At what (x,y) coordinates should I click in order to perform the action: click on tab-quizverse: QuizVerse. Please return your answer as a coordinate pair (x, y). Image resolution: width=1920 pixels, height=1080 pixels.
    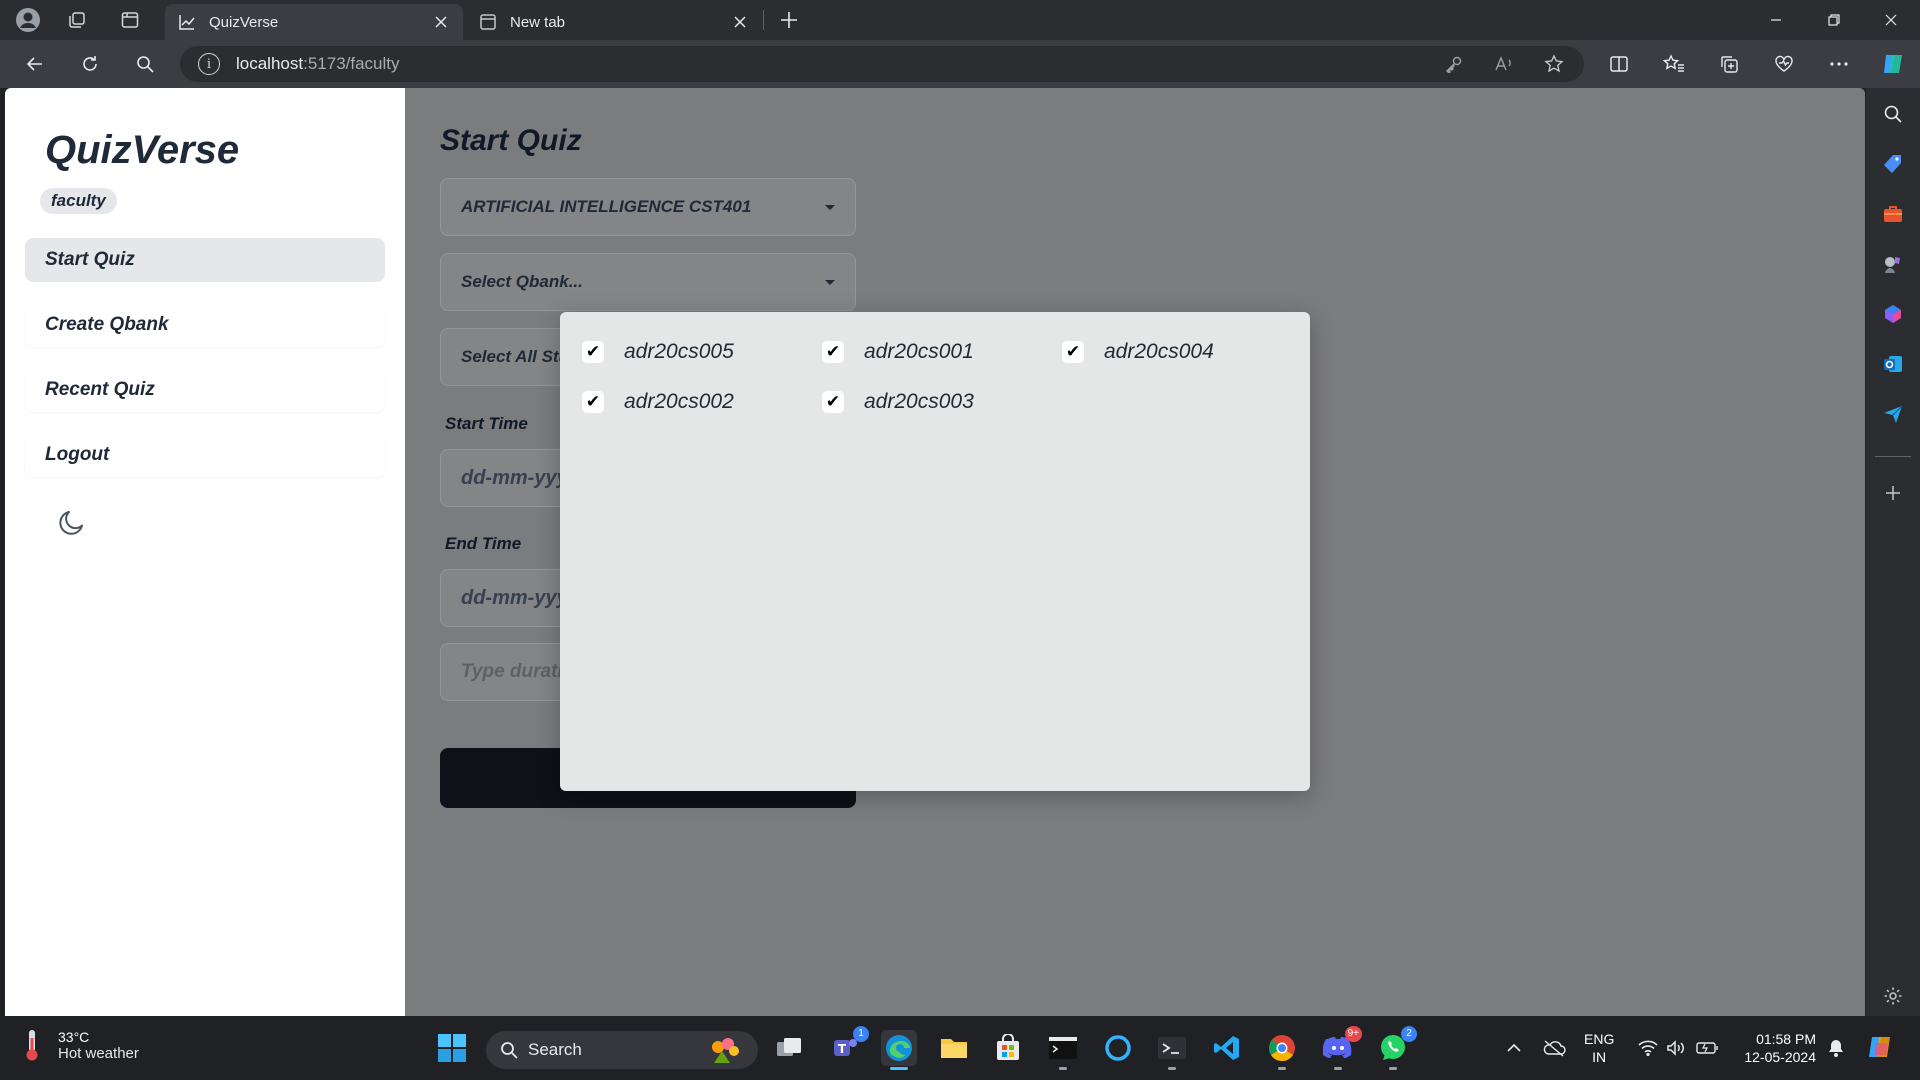
    Looking at the image, I should click on (314, 22).